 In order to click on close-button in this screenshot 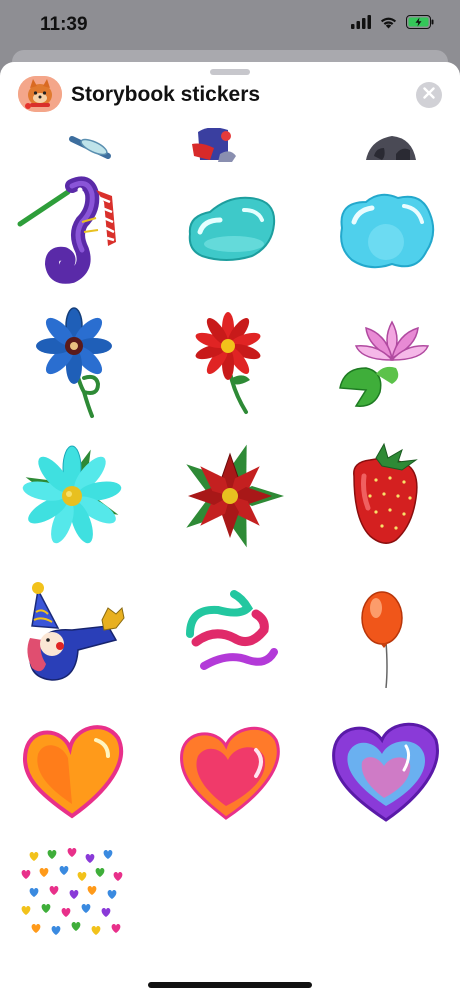, I will do `click(429, 95)`.